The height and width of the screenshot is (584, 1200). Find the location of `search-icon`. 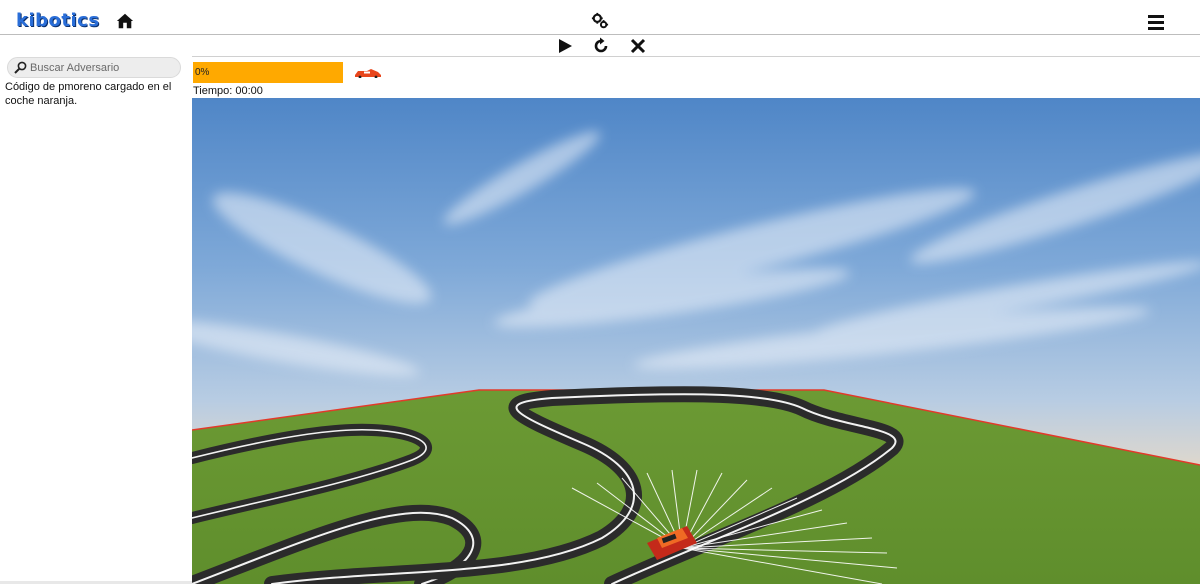

search-icon is located at coordinates (20, 67).